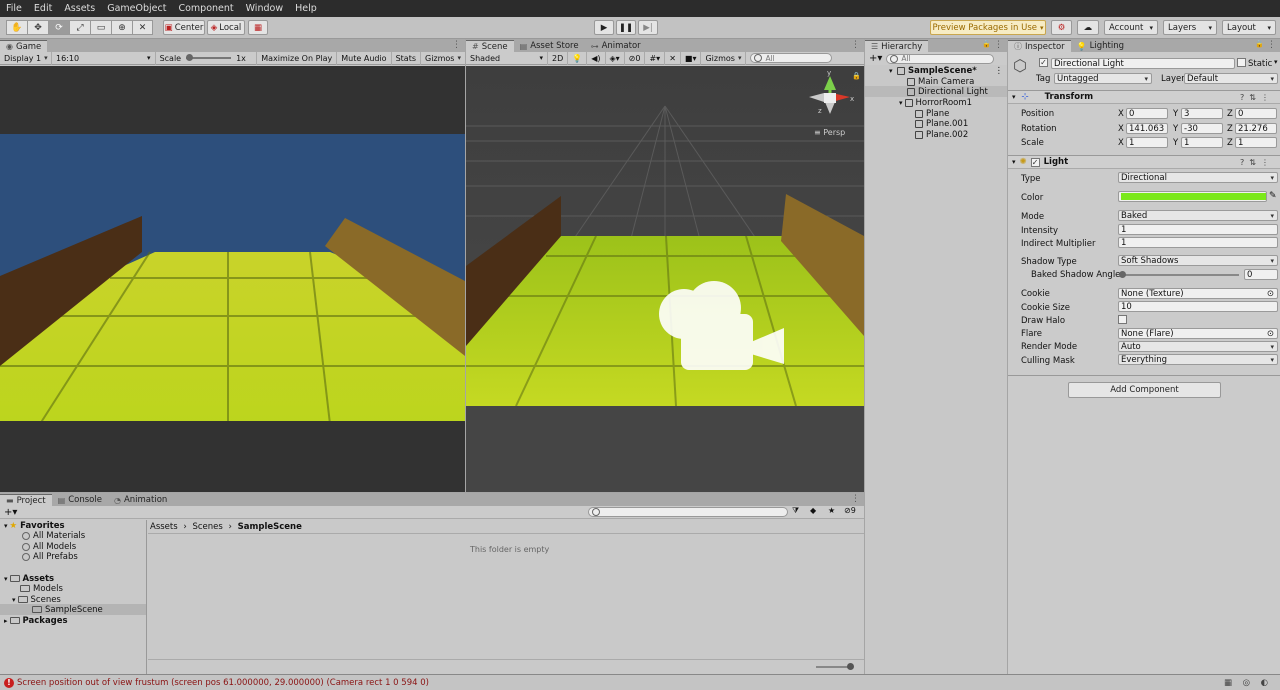 The height and width of the screenshot is (690, 1280). I want to click on filter-by-type-icon: ⧩, so click(795, 511).